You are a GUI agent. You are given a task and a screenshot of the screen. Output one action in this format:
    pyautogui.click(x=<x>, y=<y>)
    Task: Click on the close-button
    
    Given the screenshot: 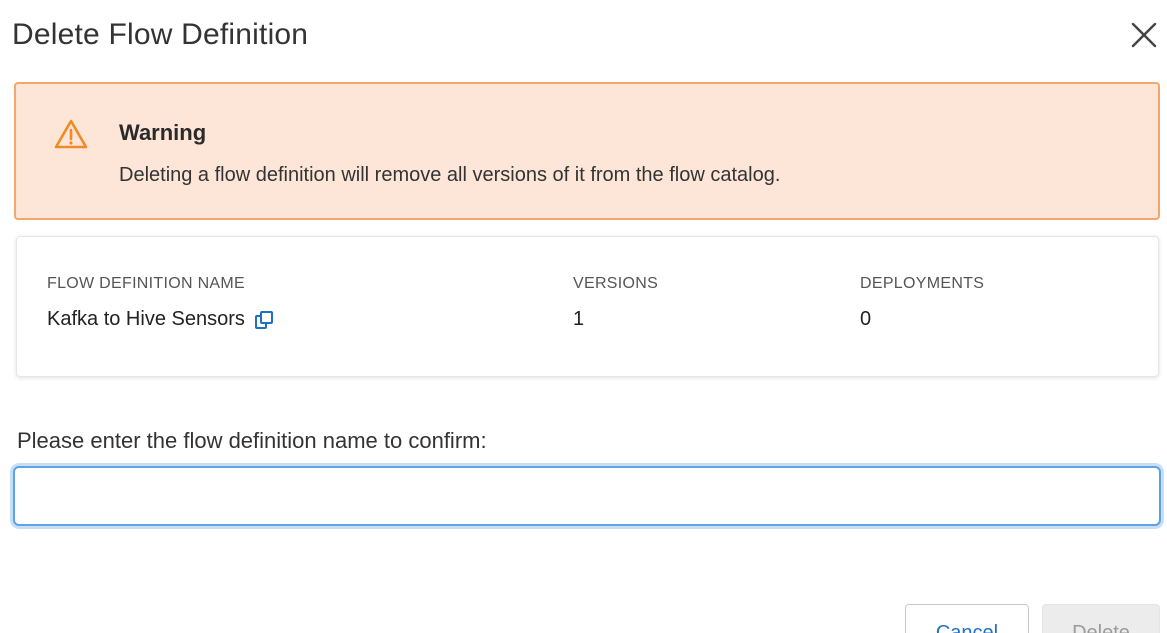 What is the action you would take?
    pyautogui.click(x=1144, y=35)
    